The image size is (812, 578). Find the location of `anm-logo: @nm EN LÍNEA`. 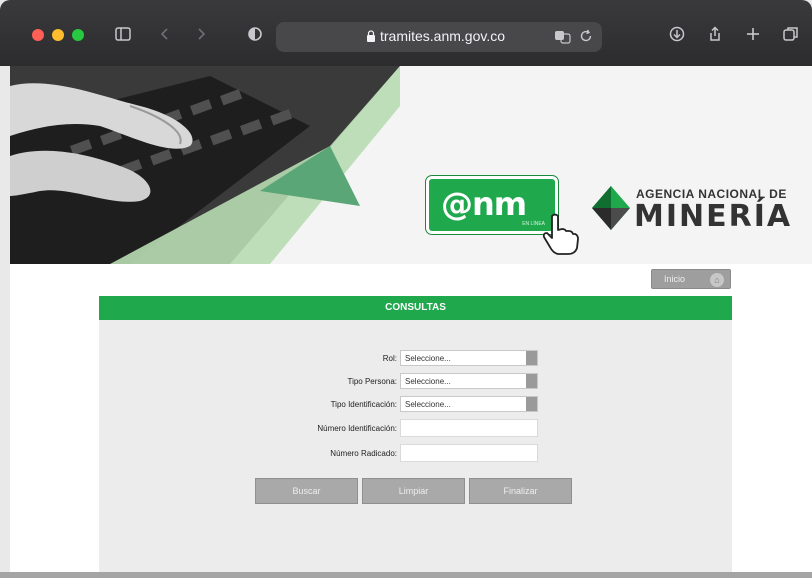

anm-logo: @nm EN LÍNEA is located at coordinates (492, 205).